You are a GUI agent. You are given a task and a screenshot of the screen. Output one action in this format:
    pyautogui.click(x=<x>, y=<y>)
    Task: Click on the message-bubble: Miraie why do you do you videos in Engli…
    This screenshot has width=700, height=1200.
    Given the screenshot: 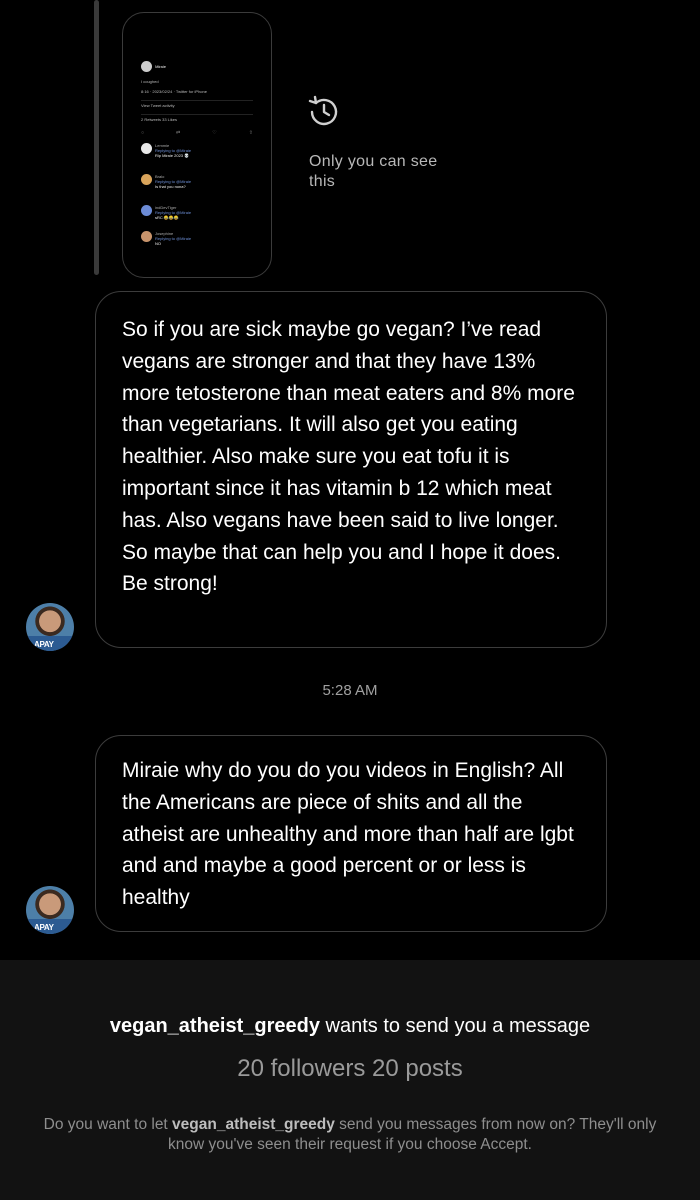 What is the action you would take?
    pyautogui.click(x=351, y=833)
    